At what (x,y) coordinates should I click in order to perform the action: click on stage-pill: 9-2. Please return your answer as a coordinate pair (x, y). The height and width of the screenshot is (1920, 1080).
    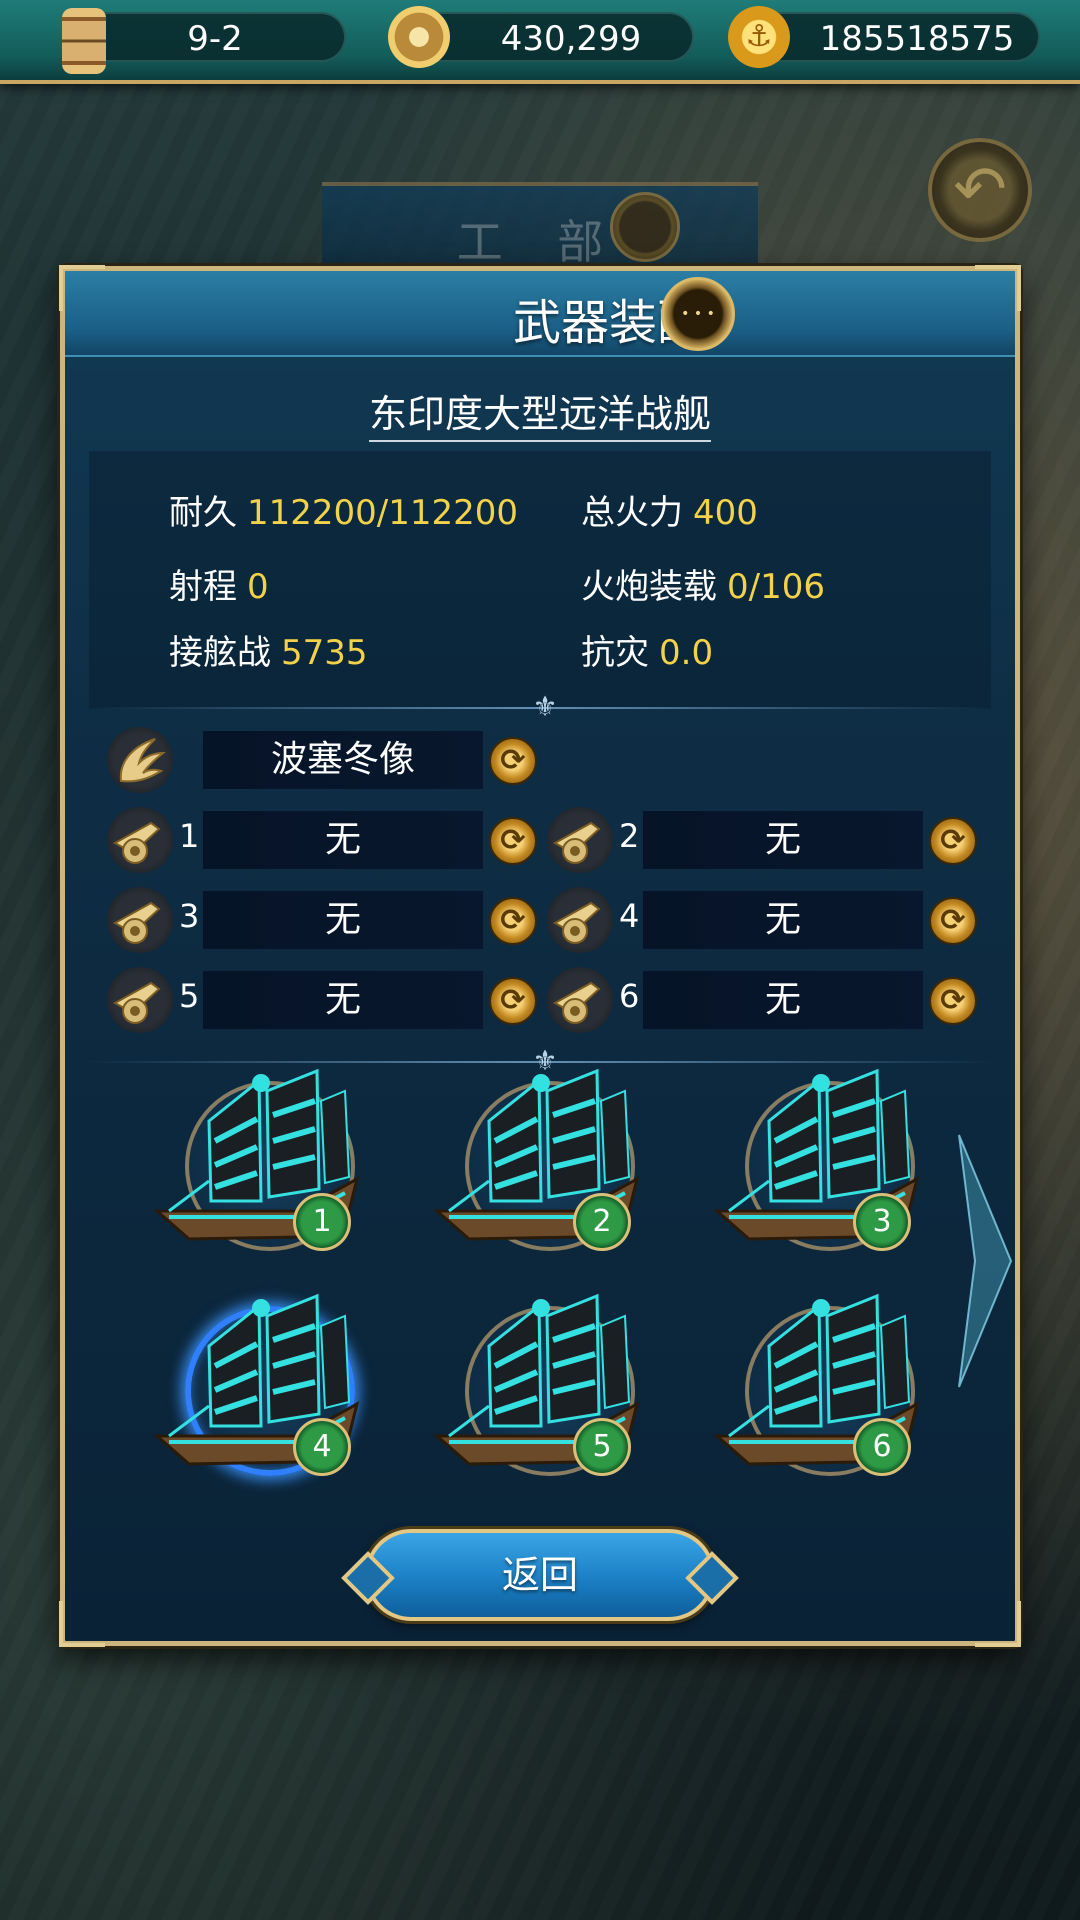
    Looking at the image, I should click on (213, 37).